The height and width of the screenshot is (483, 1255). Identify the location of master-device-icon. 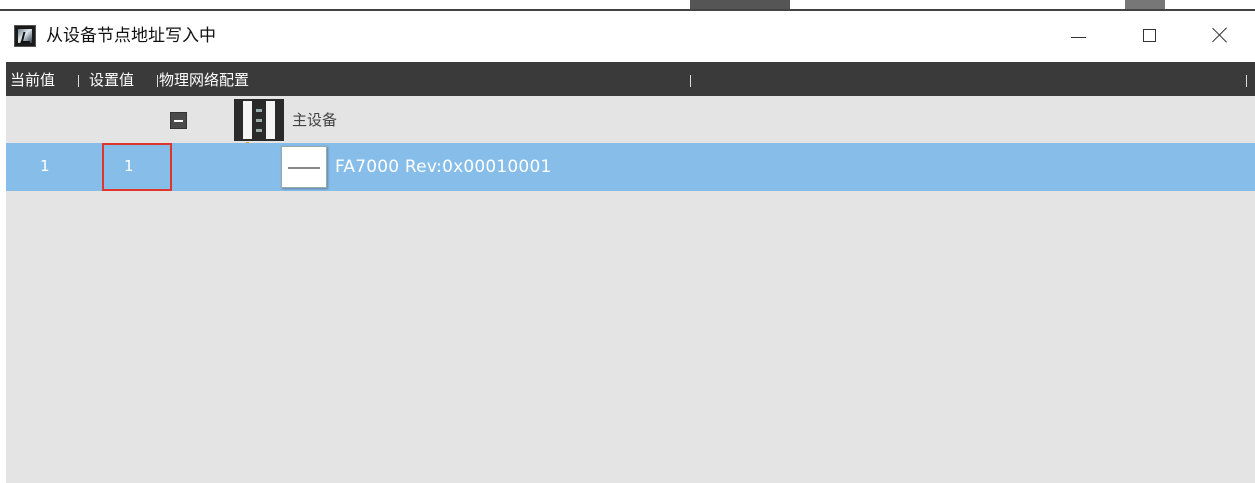
(259, 120).